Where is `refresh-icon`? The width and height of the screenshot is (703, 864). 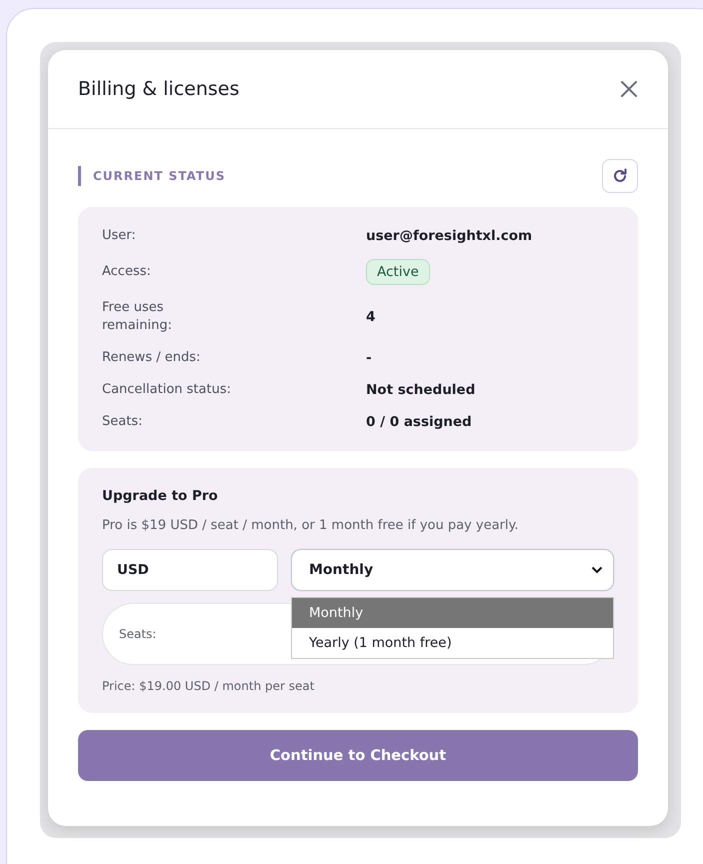 refresh-icon is located at coordinates (620, 176).